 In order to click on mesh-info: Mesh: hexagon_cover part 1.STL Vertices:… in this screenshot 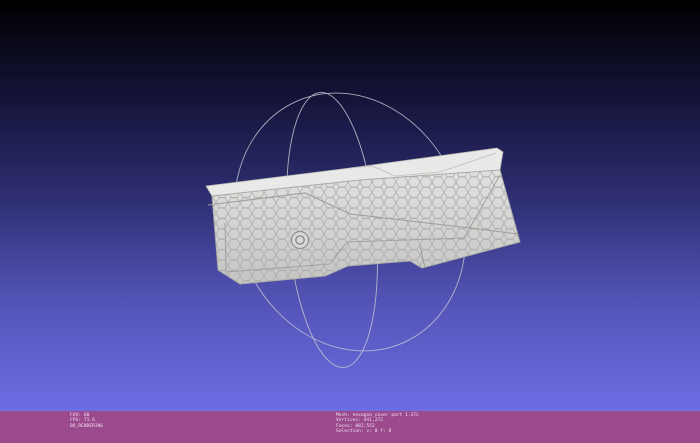, I will do `click(377, 424)`.